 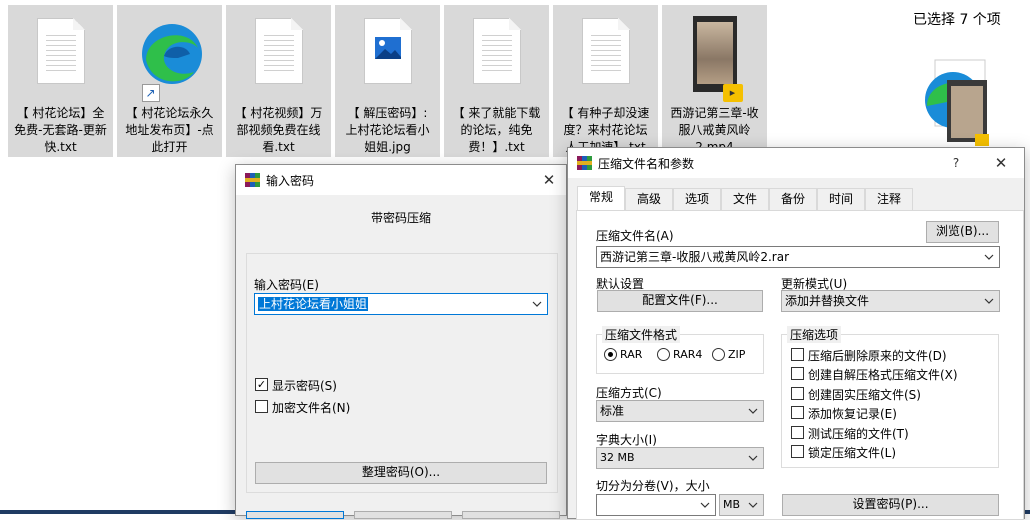 What do you see at coordinates (741, 505) in the screenshot?
I see `split-unit-select: MB` at bounding box center [741, 505].